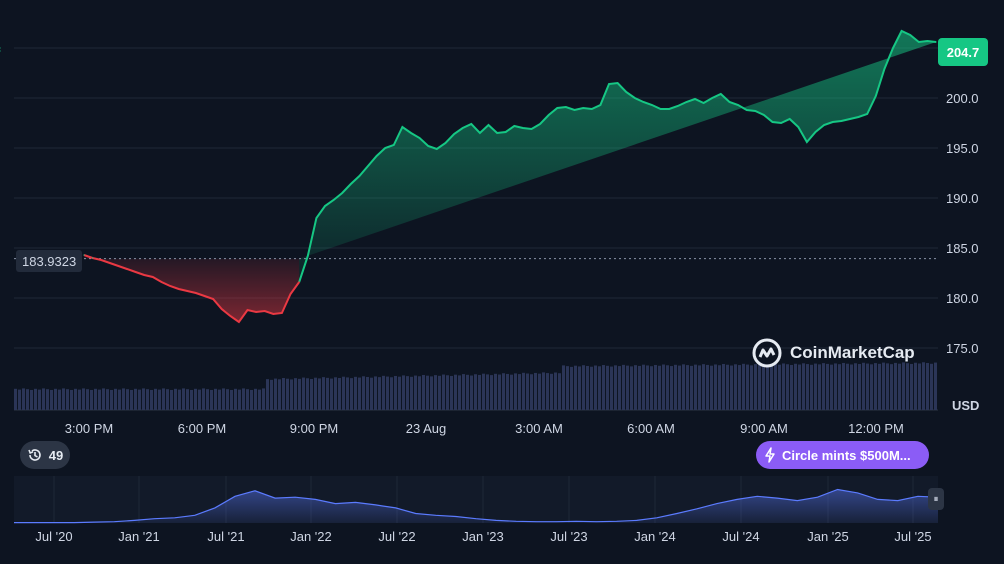 The width and height of the screenshot is (1004, 564). I want to click on y-tick-label: 180.0, so click(962, 298).